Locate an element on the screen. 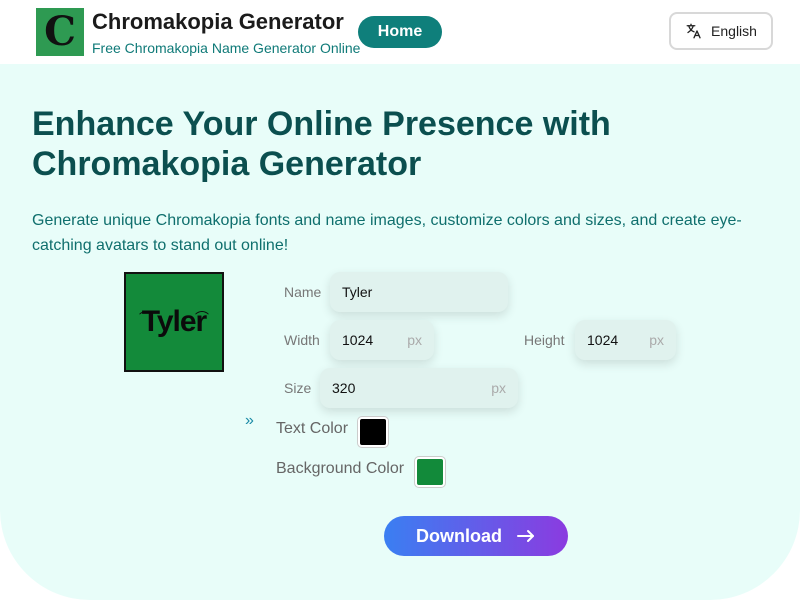 This screenshot has width=800, height=600. download-button: Download is located at coordinates (476, 536).